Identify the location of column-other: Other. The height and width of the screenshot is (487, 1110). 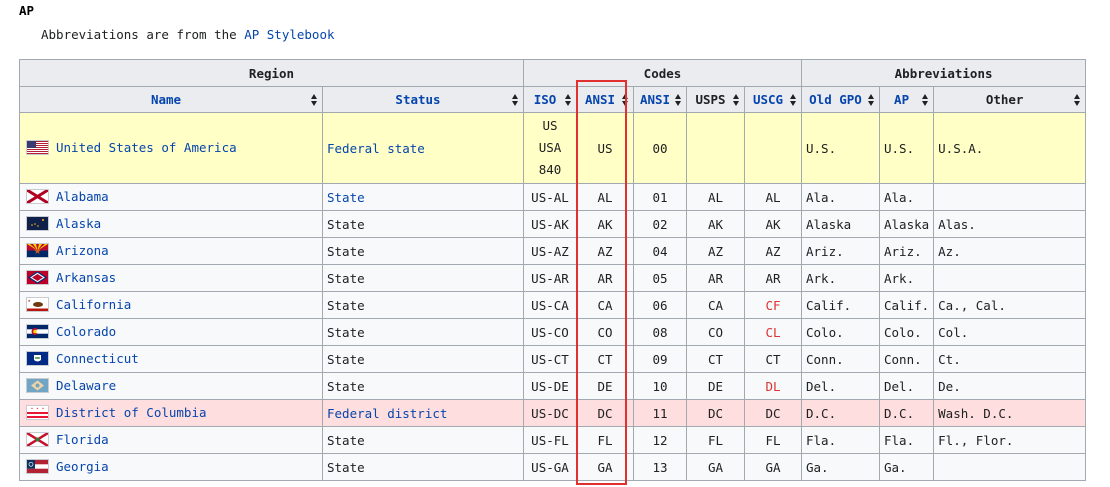
(1010, 99).